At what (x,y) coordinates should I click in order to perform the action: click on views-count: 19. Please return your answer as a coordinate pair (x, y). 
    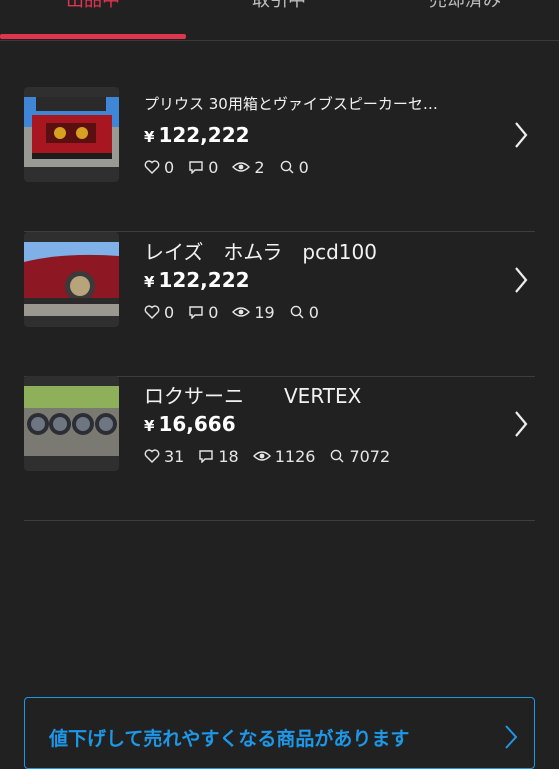
    Looking at the image, I should click on (264, 312).